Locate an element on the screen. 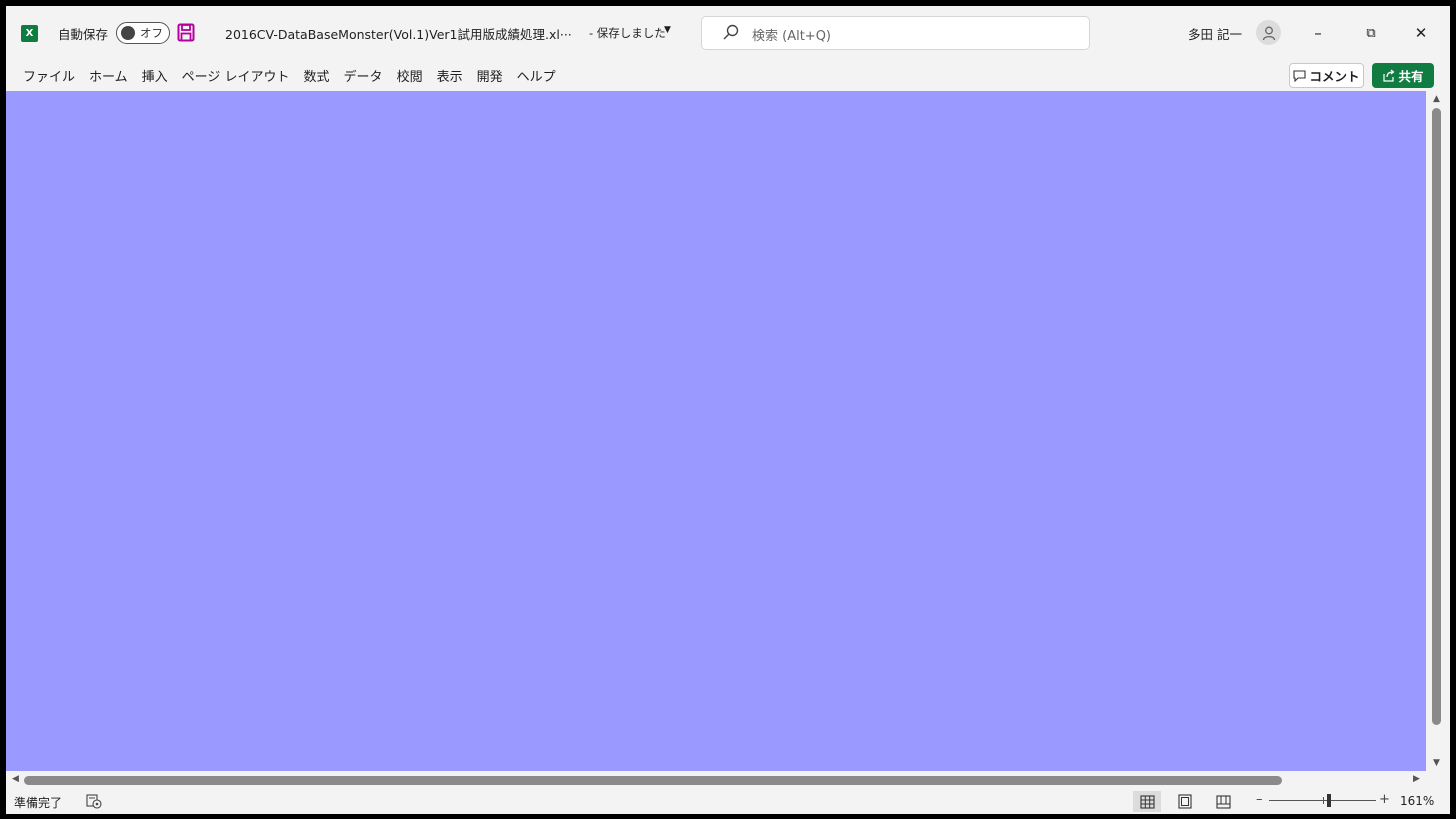 The image size is (1456, 819). zoom-slider-midpoint is located at coordinates (1323, 800).